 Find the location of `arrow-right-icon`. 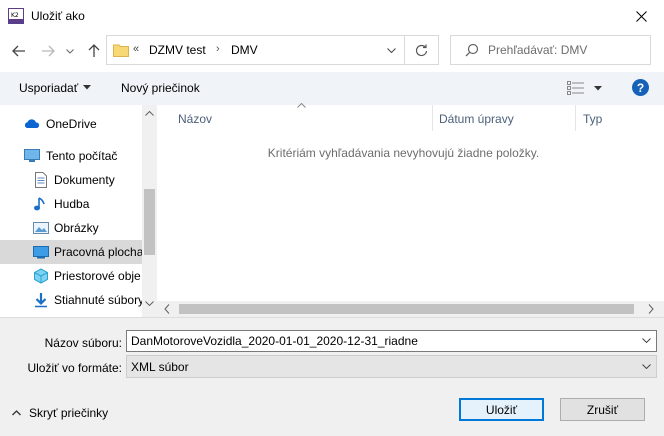

arrow-right-icon is located at coordinates (48, 51).